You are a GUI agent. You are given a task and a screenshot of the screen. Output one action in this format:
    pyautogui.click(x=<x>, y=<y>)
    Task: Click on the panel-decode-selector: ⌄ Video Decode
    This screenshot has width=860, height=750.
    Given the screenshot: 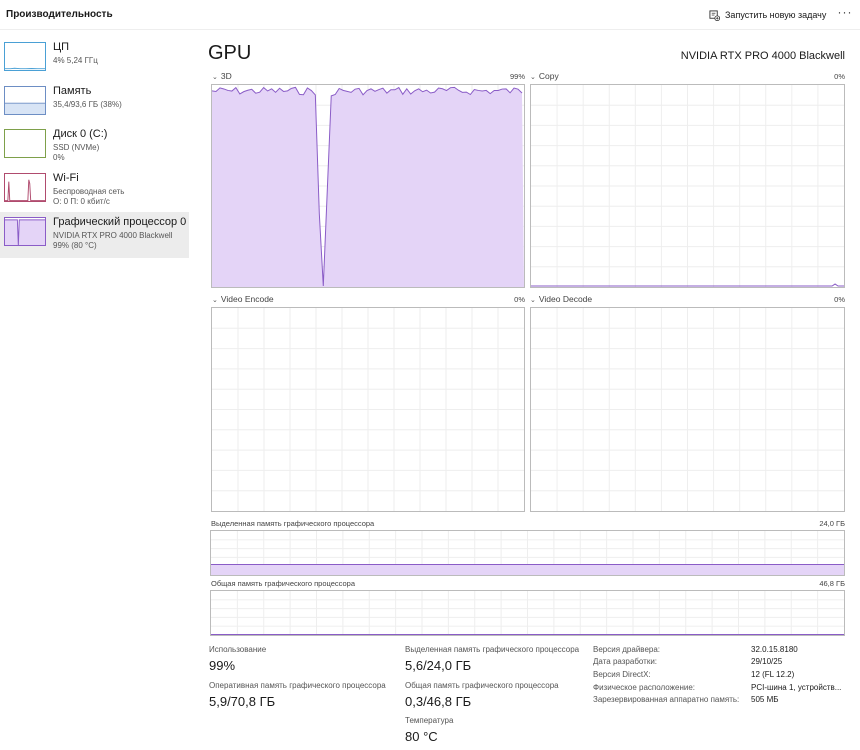 What is the action you would take?
    pyautogui.click(x=561, y=299)
    